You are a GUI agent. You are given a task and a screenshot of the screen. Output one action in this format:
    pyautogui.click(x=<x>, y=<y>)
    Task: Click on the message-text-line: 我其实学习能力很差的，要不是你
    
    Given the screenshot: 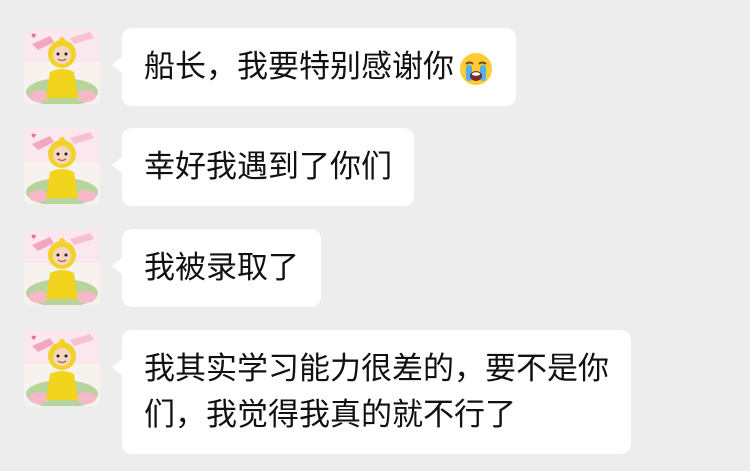 What is the action you would take?
    pyautogui.click(x=376, y=369)
    